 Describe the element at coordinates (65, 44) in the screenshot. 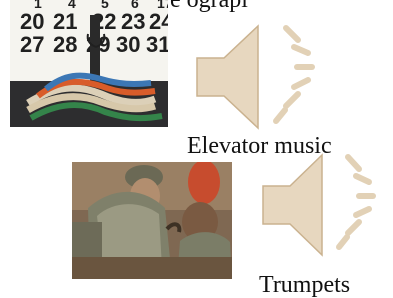

I see `calendar-number: 28` at that location.